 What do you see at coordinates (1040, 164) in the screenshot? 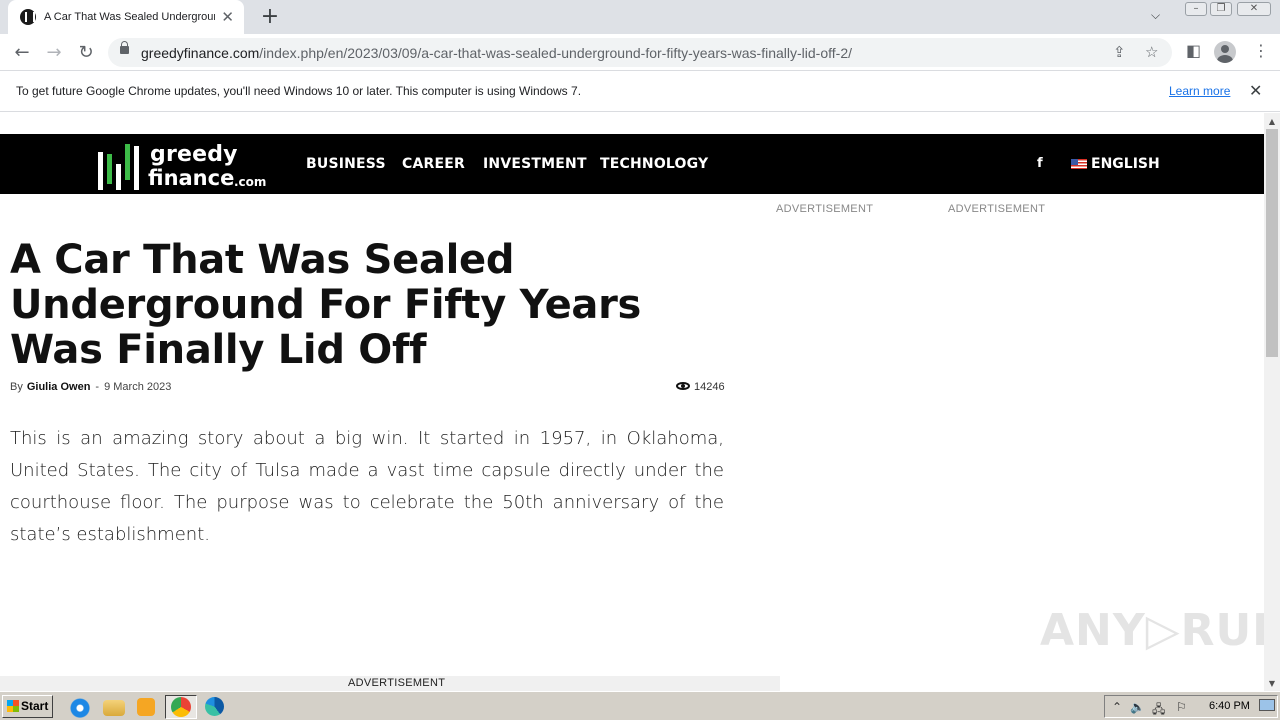
I see `facebook-icon: f` at bounding box center [1040, 164].